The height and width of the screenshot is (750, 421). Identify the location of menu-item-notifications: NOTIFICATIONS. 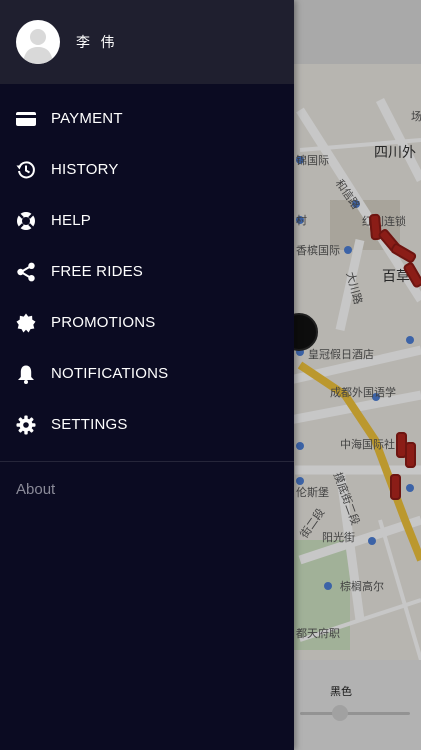
(147, 373).